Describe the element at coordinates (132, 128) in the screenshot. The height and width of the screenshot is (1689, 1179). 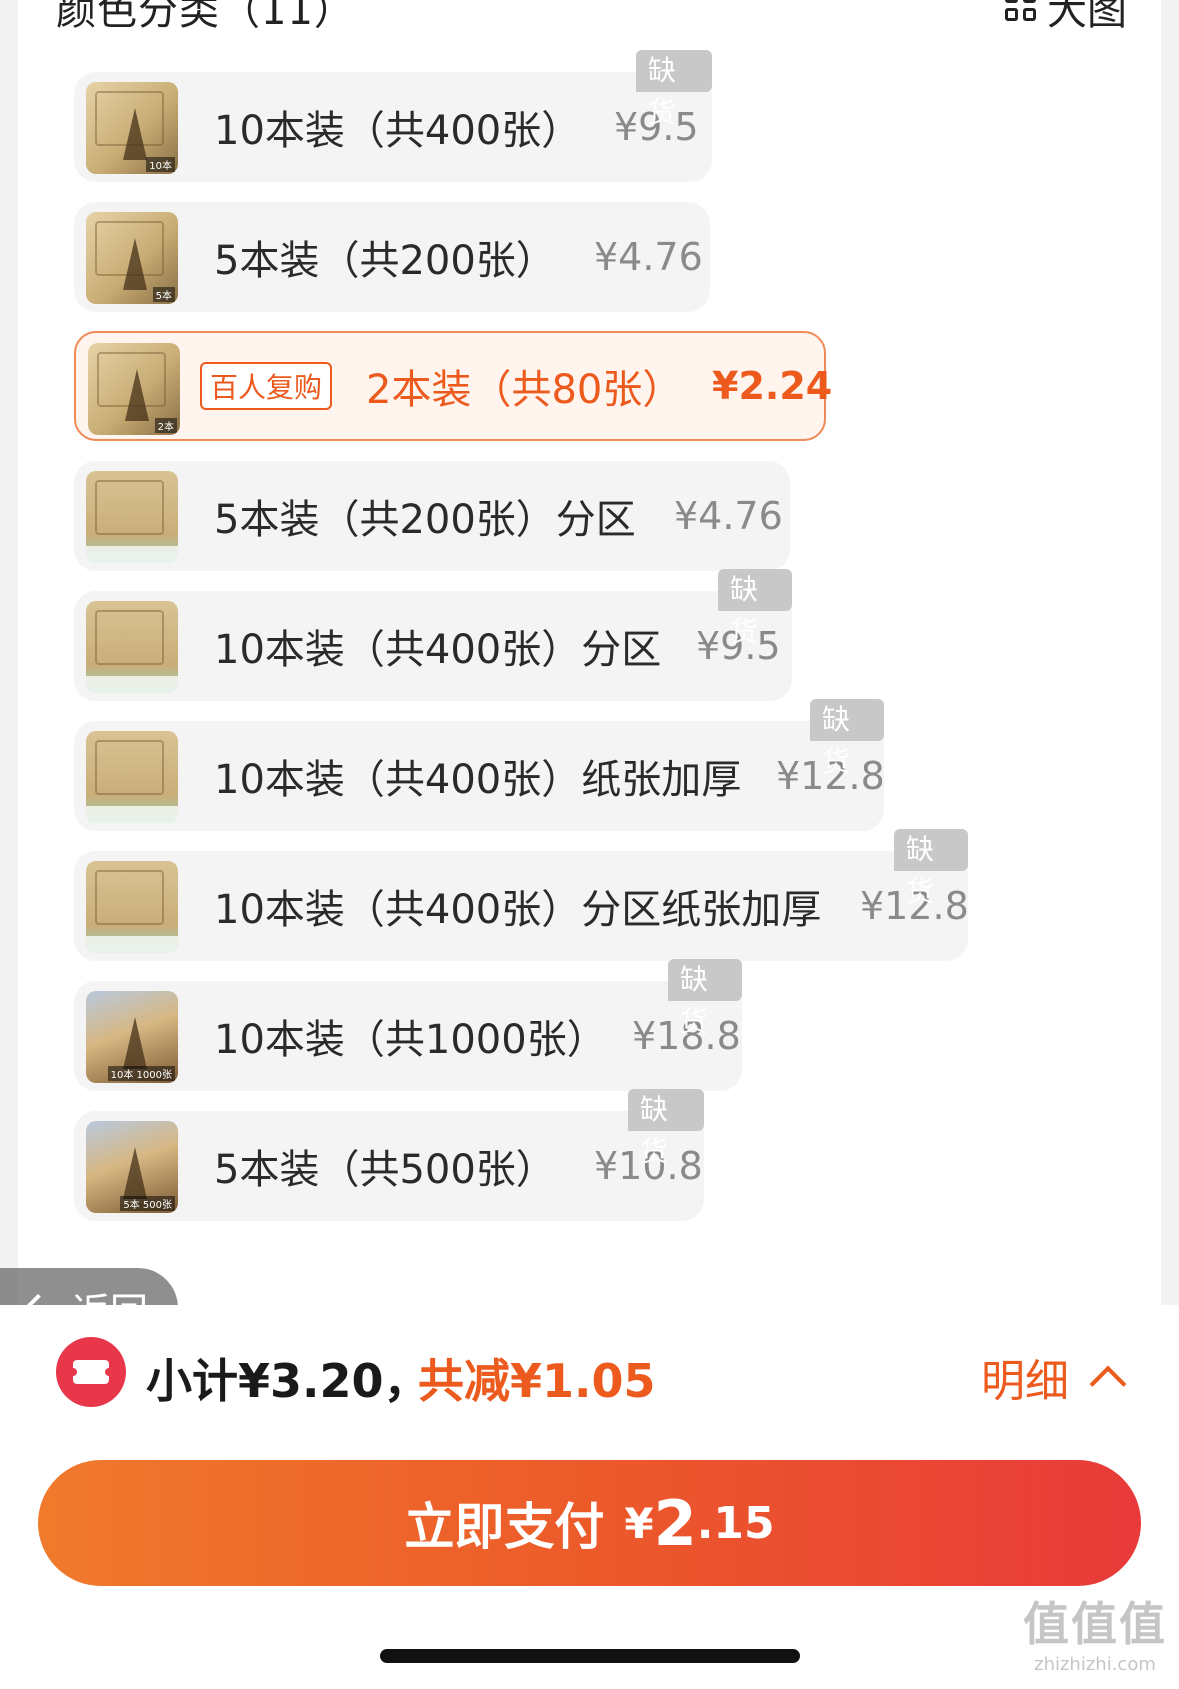
I see `variant-thumbnail: 10本` at that location.